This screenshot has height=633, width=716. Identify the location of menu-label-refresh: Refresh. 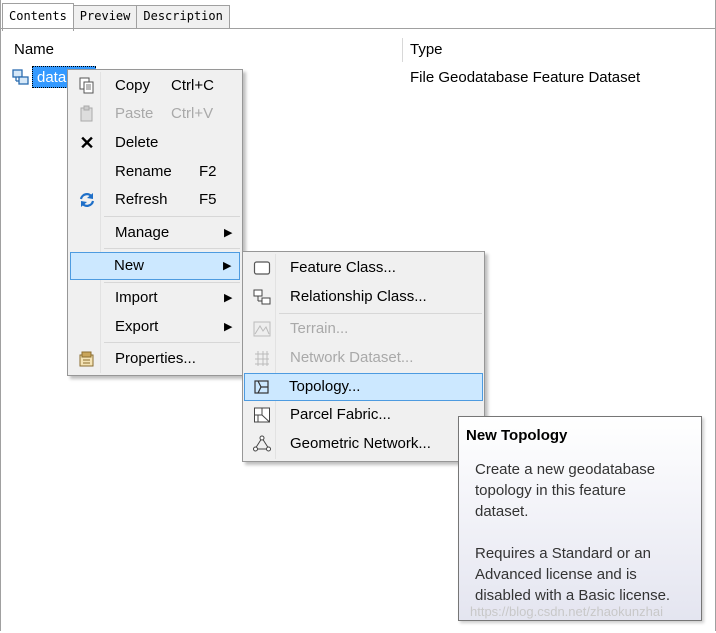
(141, 199).